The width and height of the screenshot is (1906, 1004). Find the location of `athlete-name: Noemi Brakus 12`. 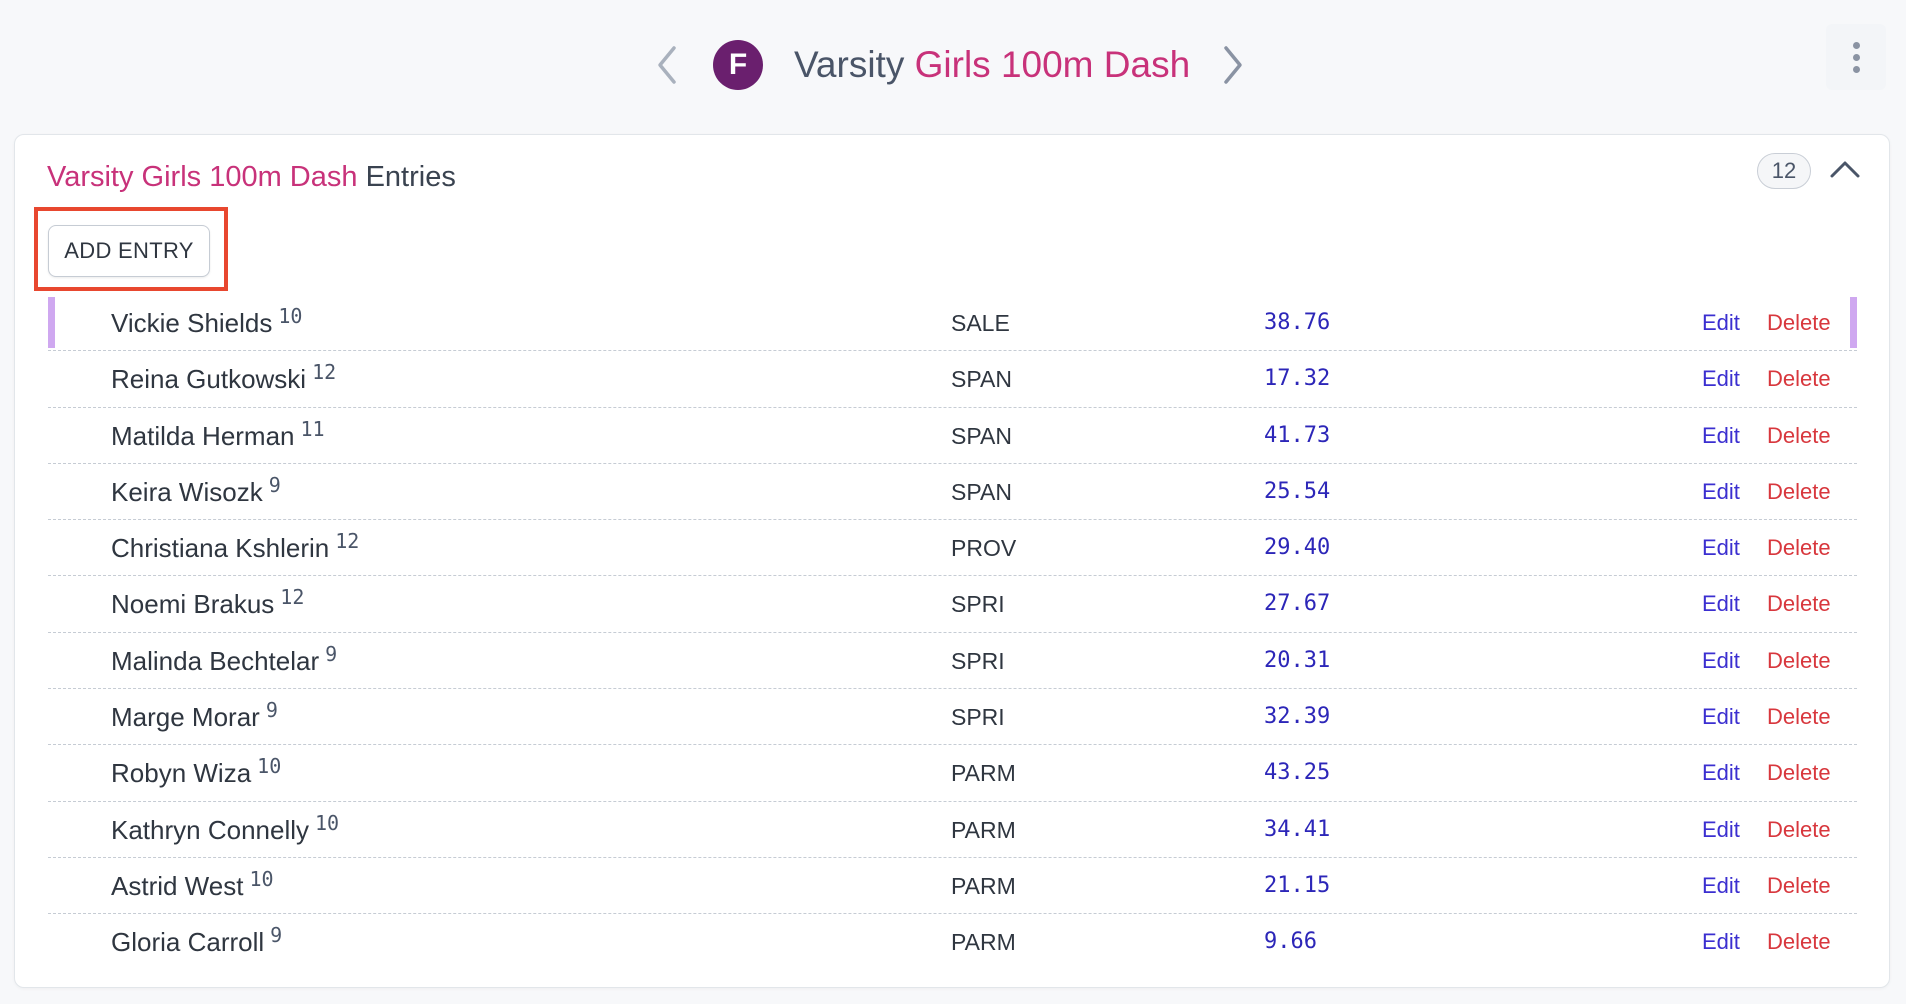

athlete-name: Noemi Brakus 12 is located at coordinates (208, 602).